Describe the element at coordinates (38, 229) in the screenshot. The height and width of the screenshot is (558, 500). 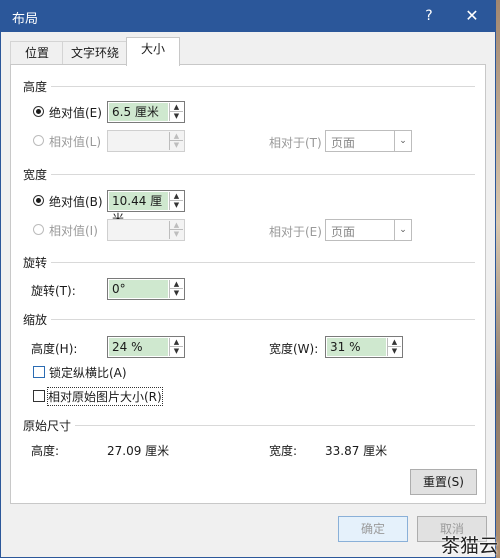
I see `width-relative-radio` at that location.